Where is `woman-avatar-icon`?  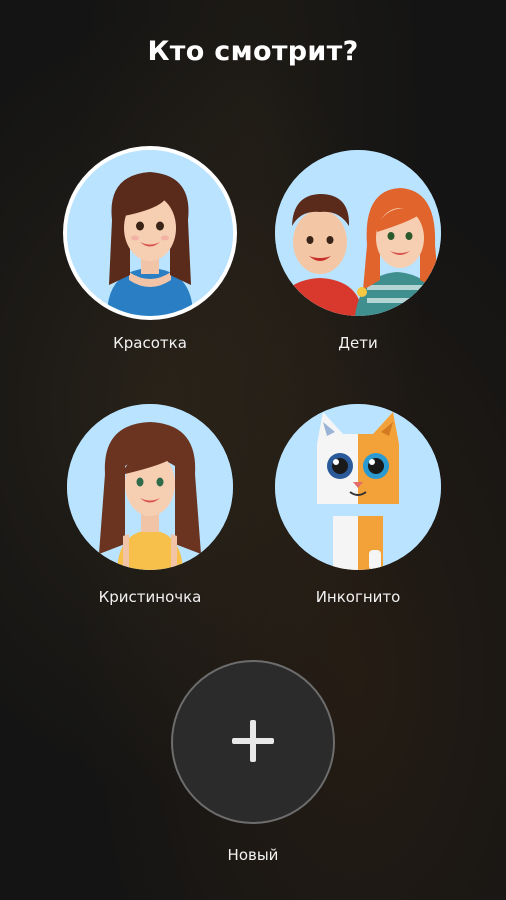
woman-avatar-icon is located at coordinates (150, 233).